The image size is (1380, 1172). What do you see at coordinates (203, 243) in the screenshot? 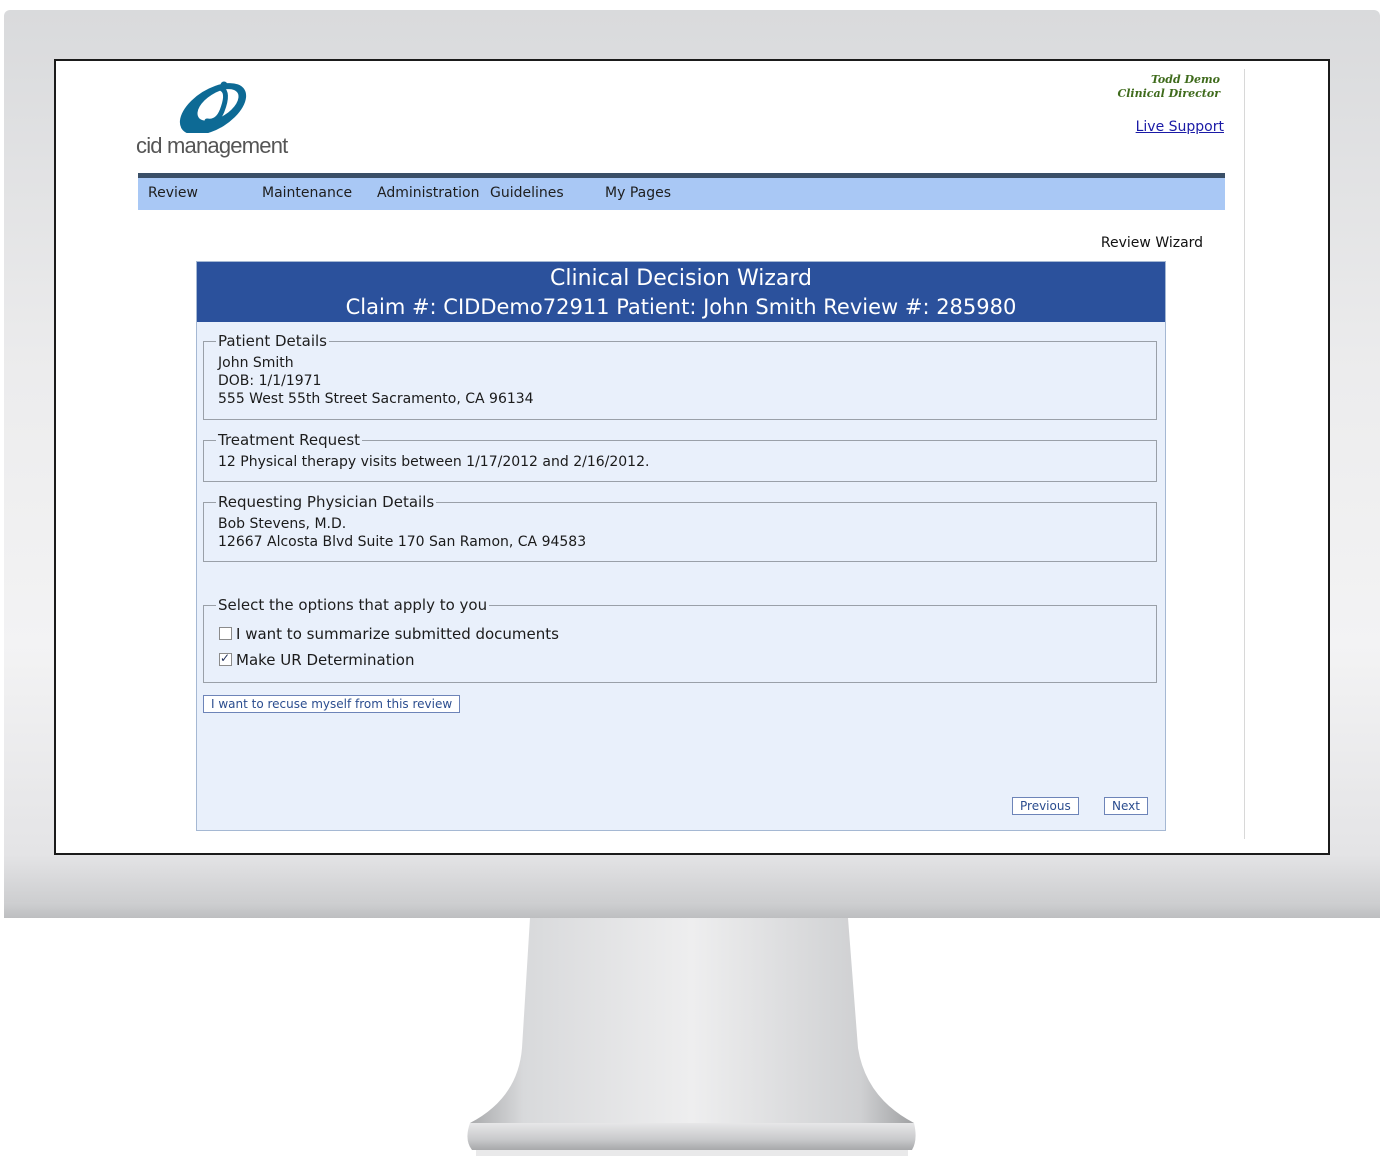
I see `tab-review: Review` at bounding box center [203, 243].